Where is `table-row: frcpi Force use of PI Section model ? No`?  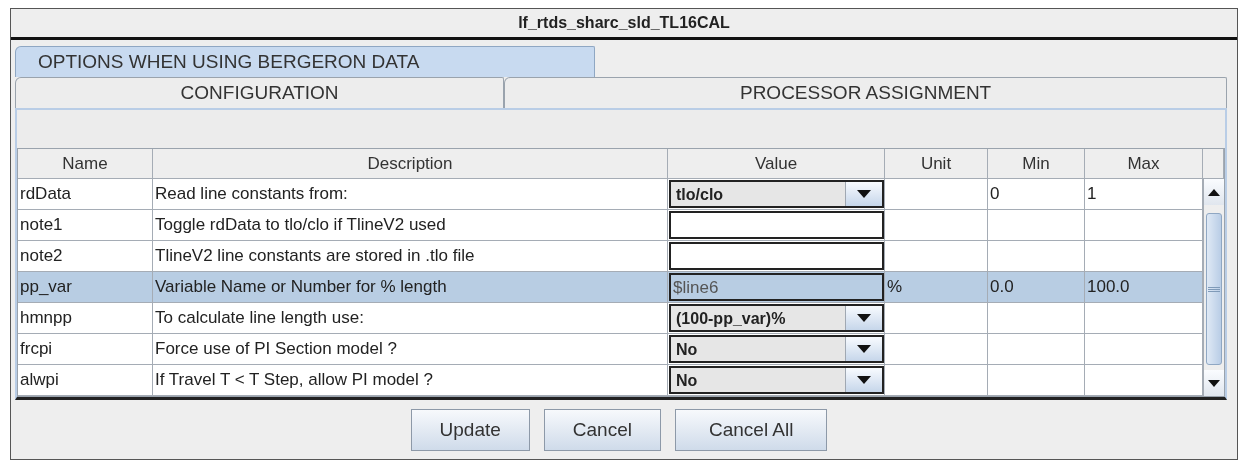 table-row: frcpi Force use of PI Section model ? No is located at coordinates (610, 349).